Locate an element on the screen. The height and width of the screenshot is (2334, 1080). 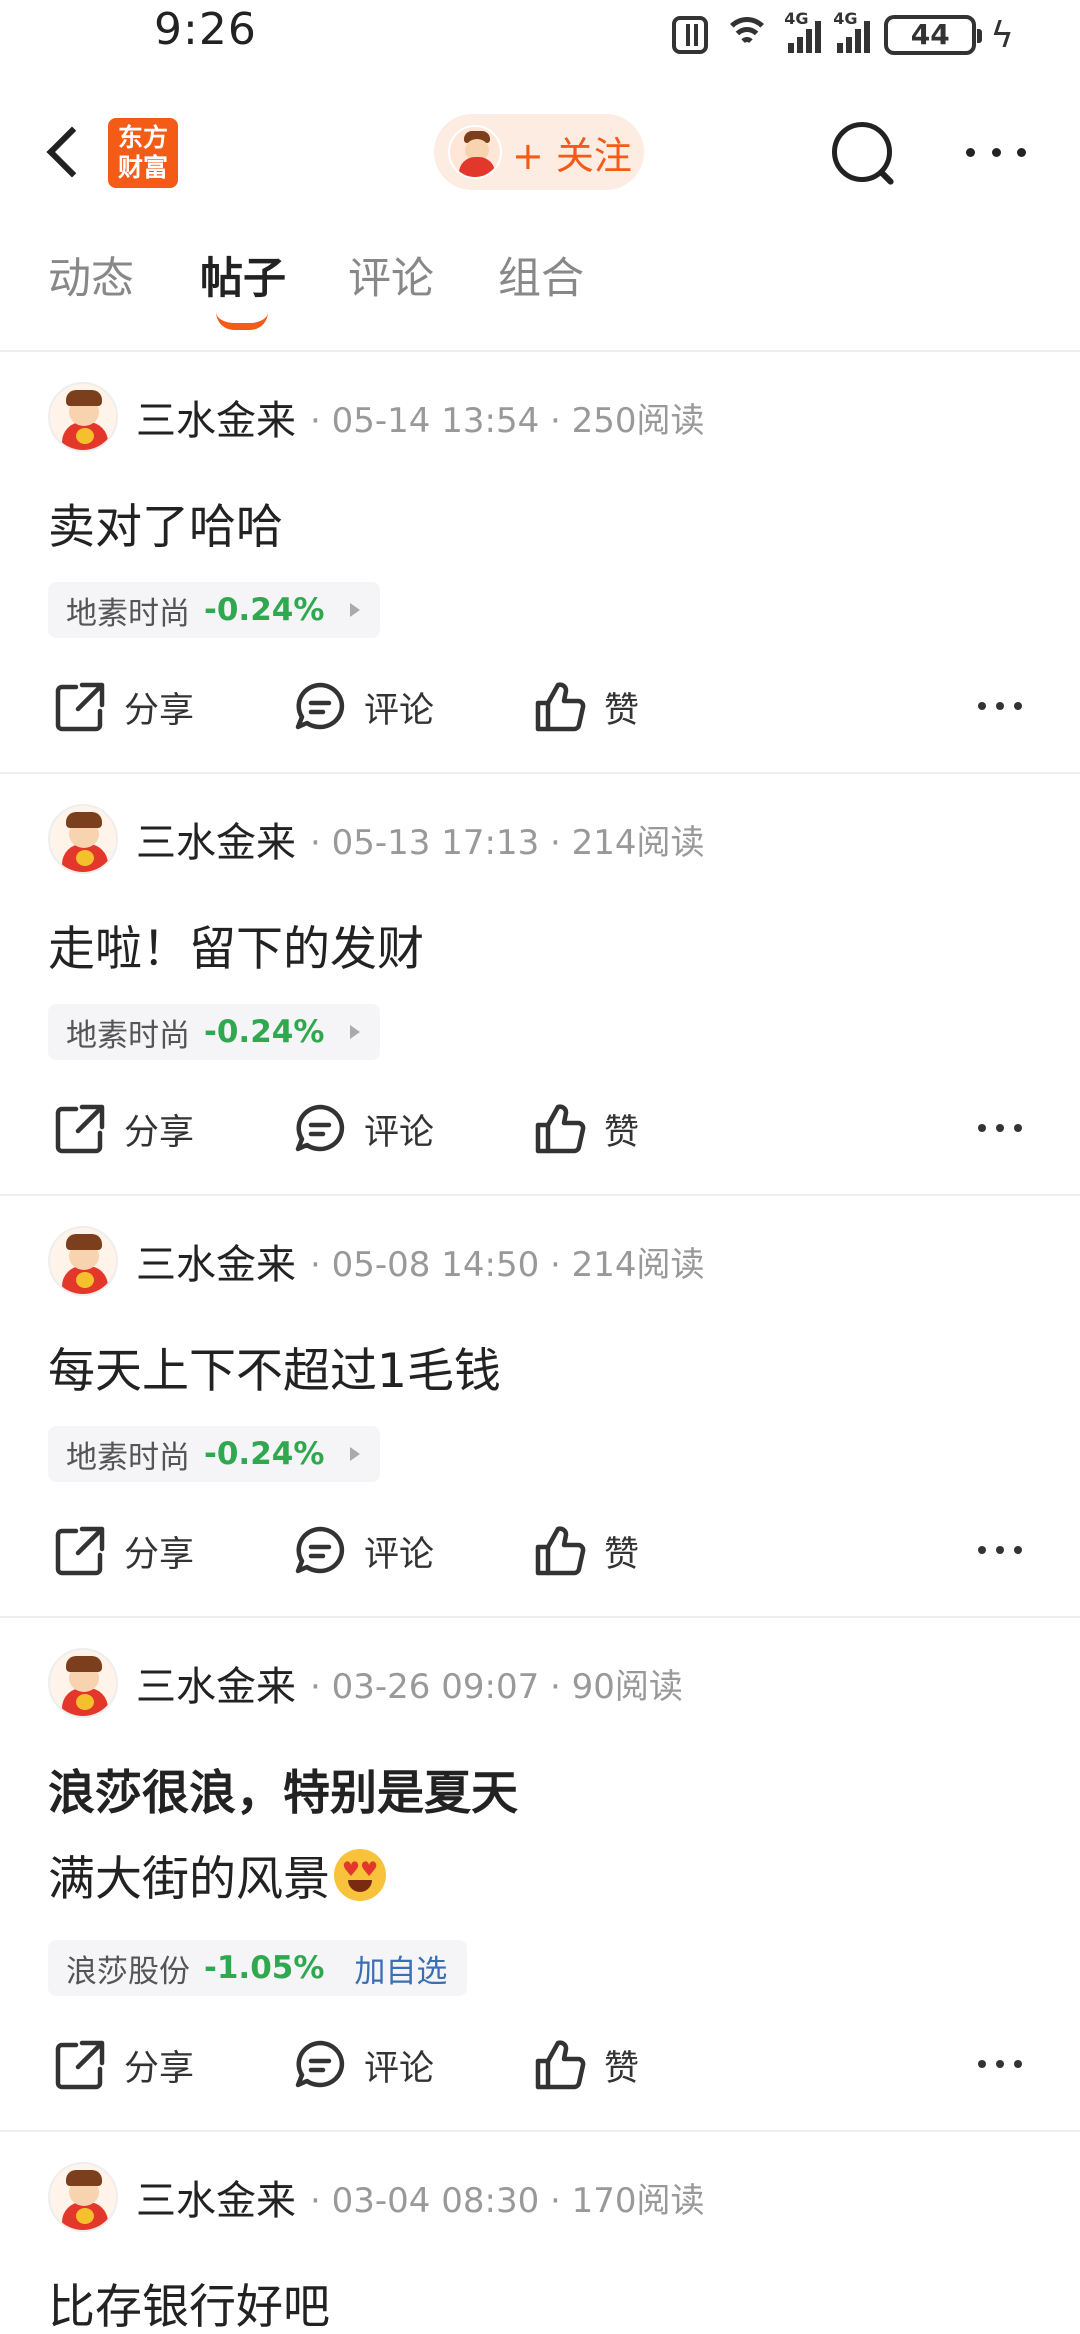
follow-button: + 关注 is located at coordinates (539, 152).